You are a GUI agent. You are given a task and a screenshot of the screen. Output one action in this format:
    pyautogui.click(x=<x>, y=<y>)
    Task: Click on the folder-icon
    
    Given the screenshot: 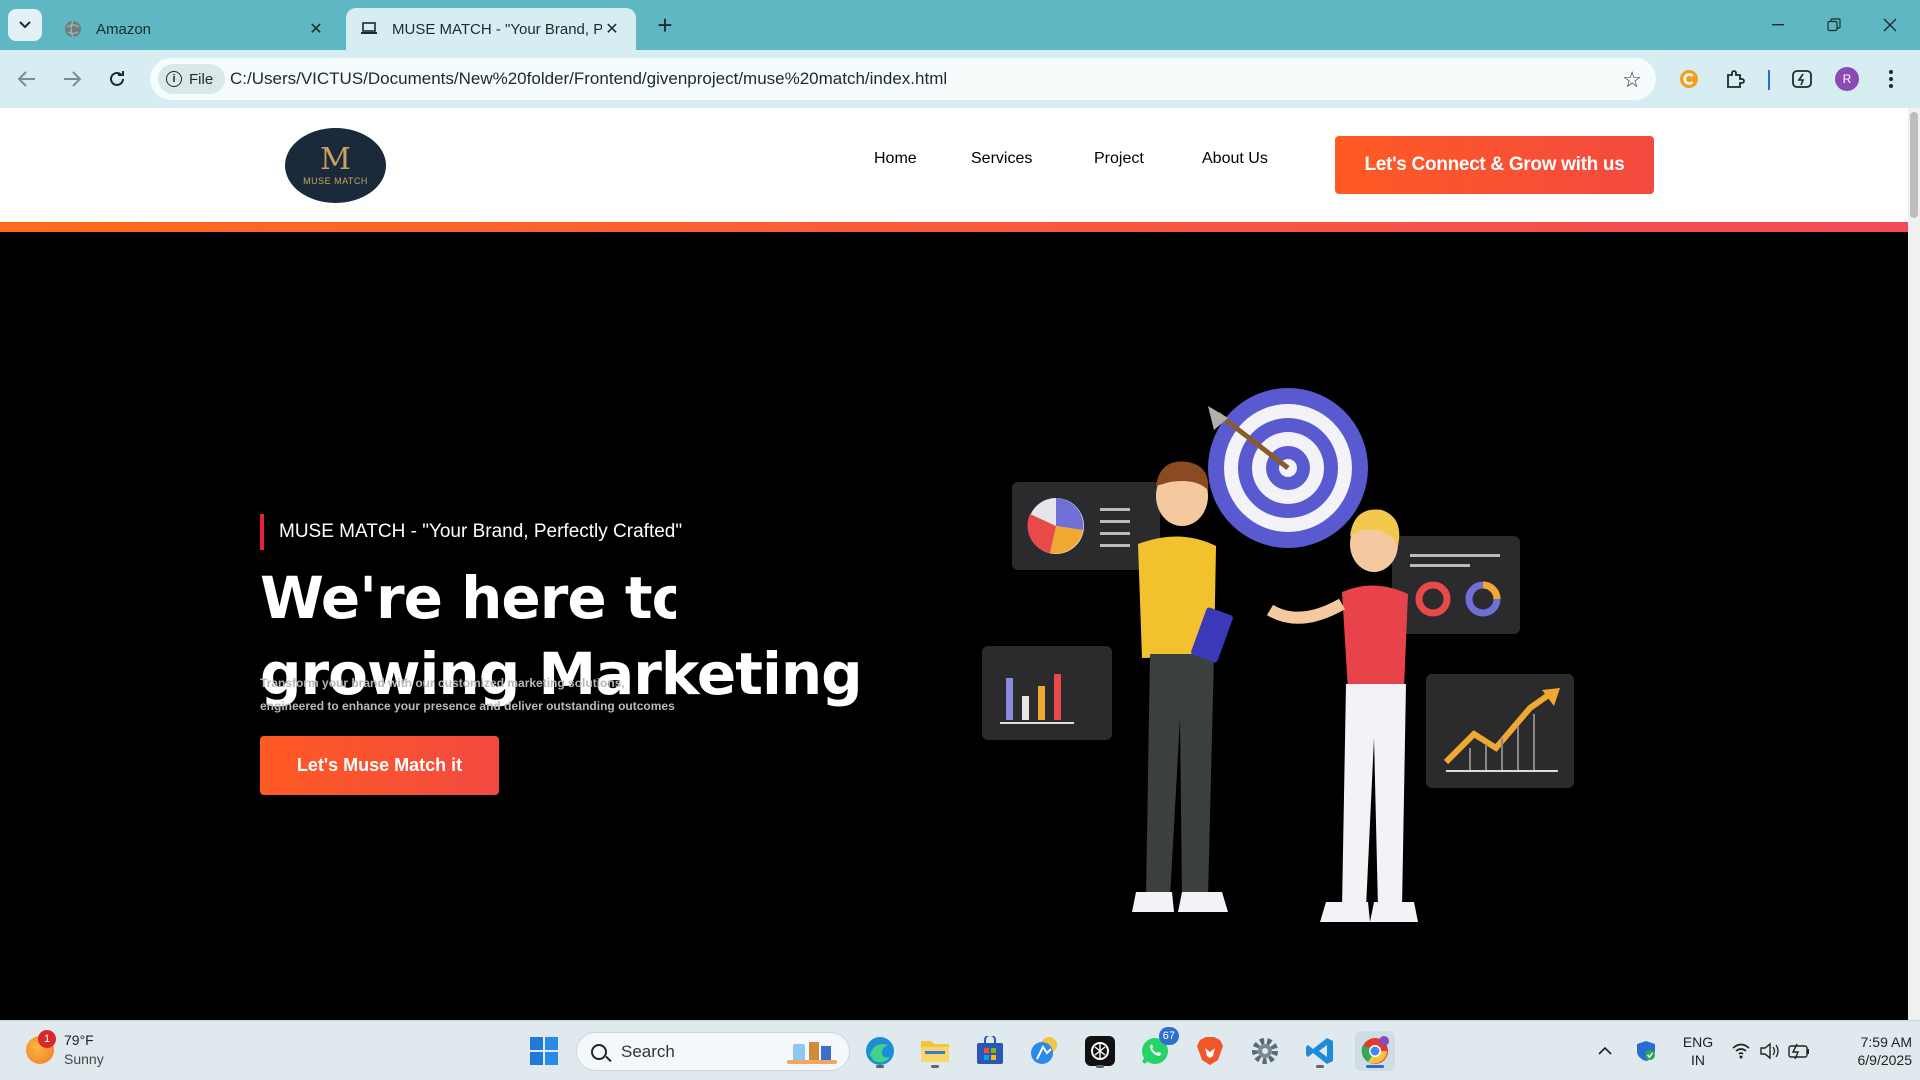 What is the action you would take?
    pyautogui.click(x=935, y=1051)
    